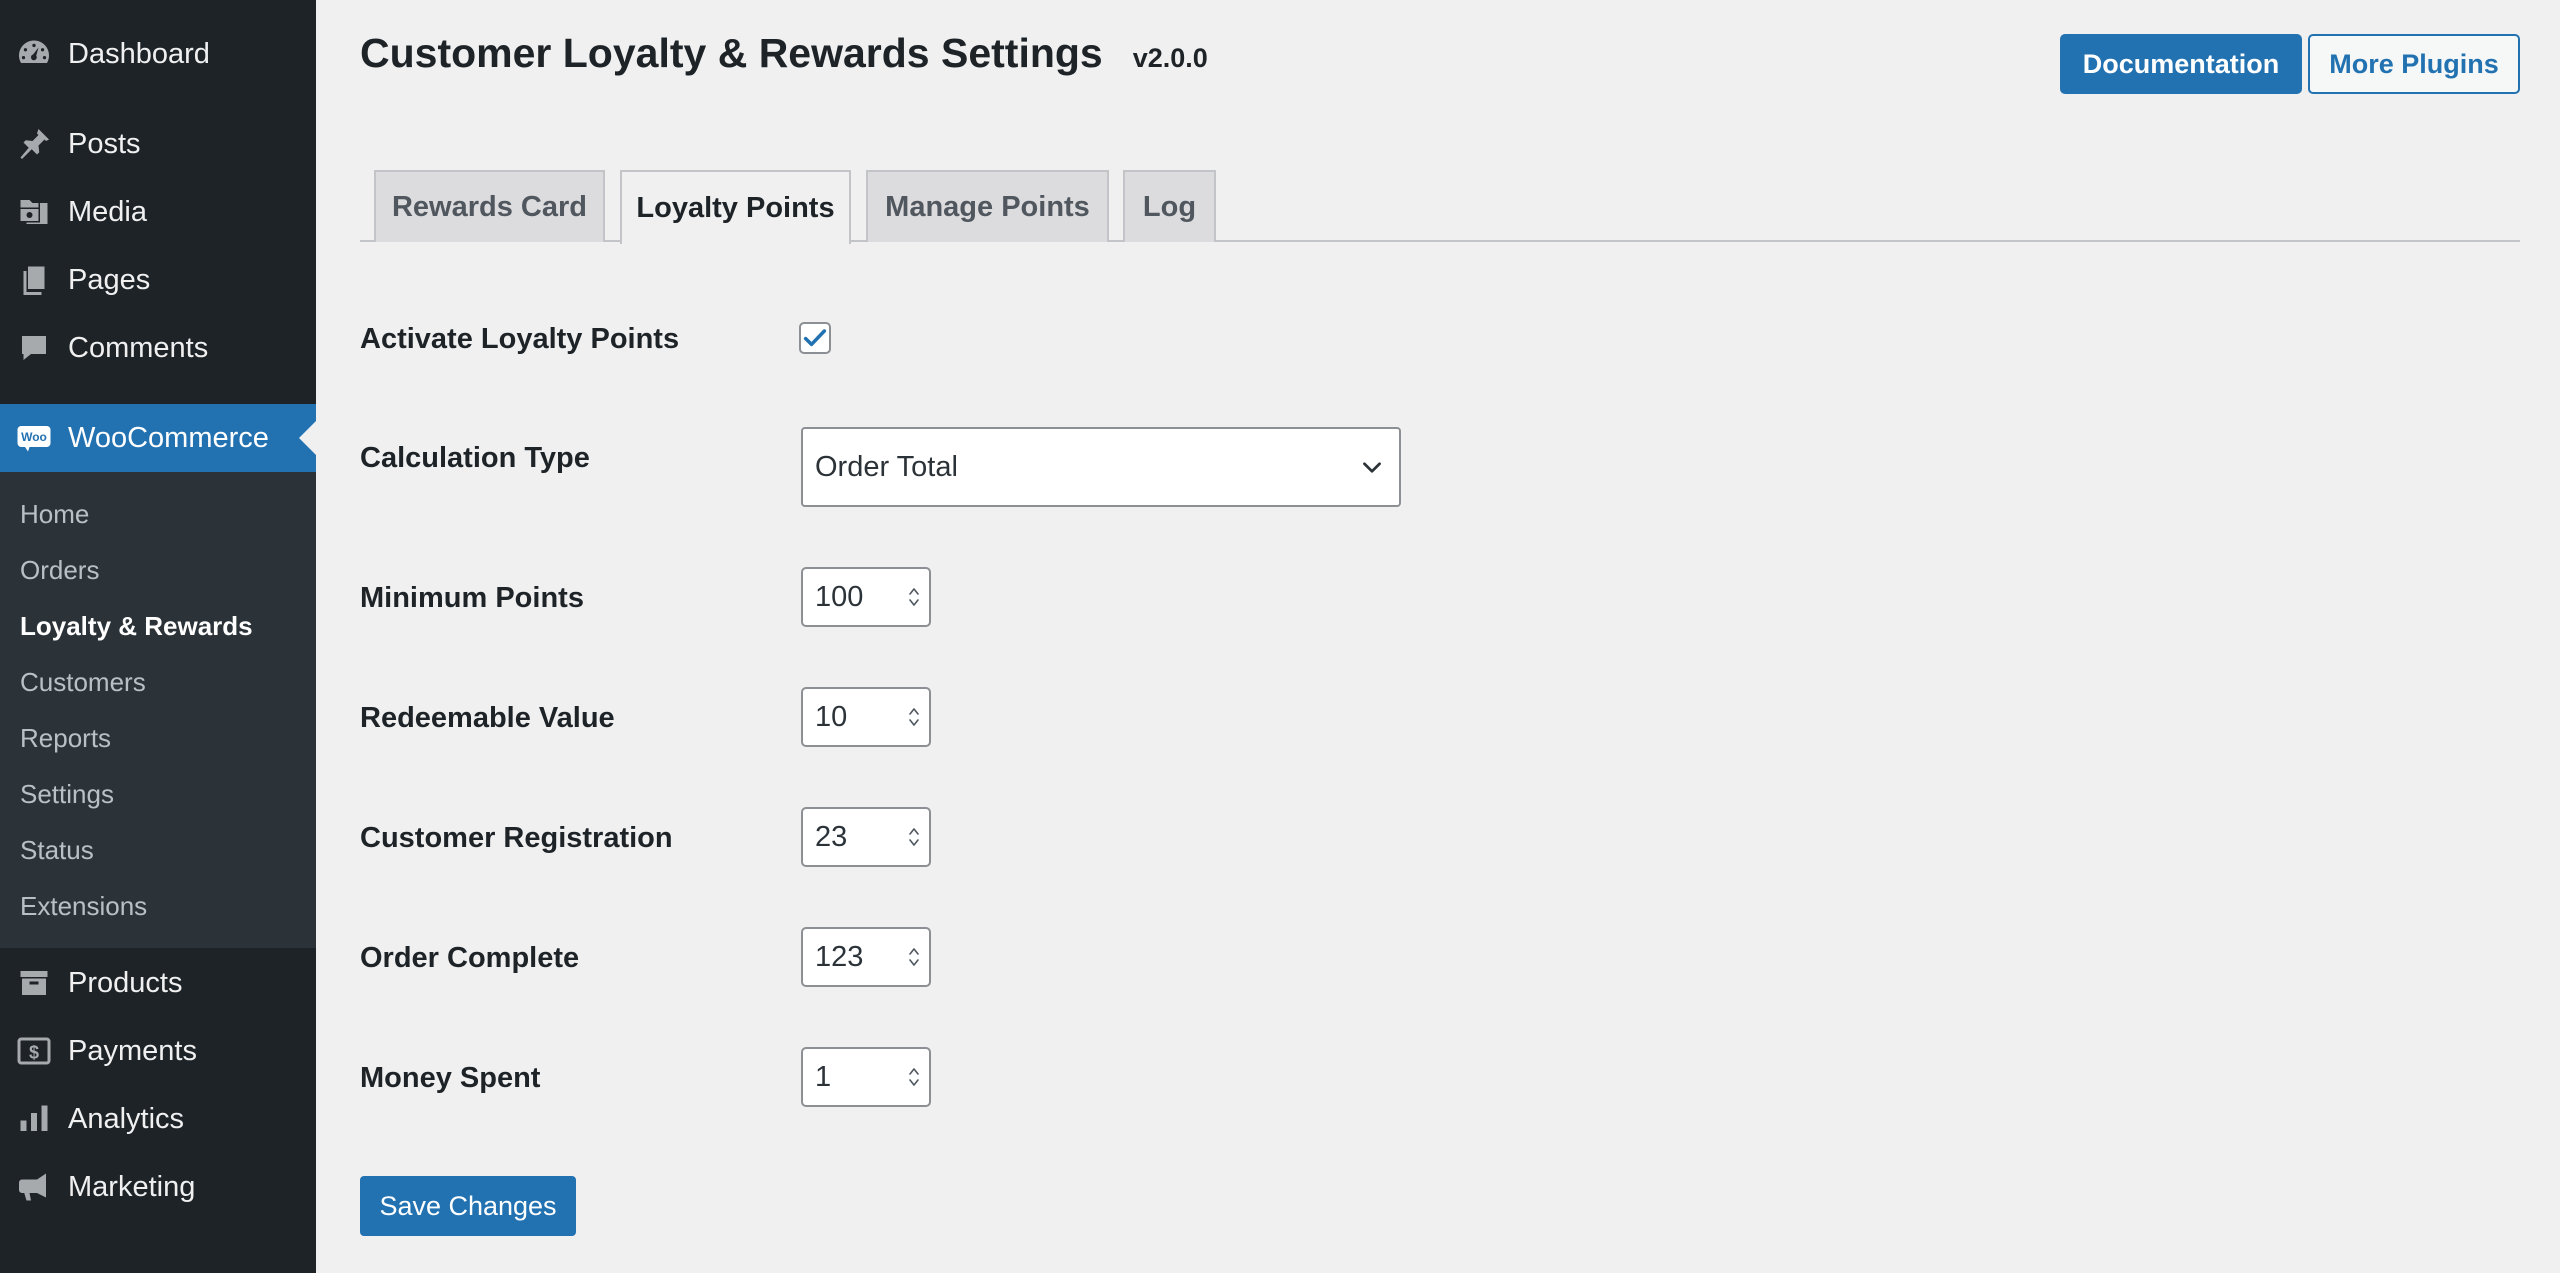 The height and width of the screenshot is (1273, 2560). I want to click on customer-registration-value: 23, so click(831, 836).